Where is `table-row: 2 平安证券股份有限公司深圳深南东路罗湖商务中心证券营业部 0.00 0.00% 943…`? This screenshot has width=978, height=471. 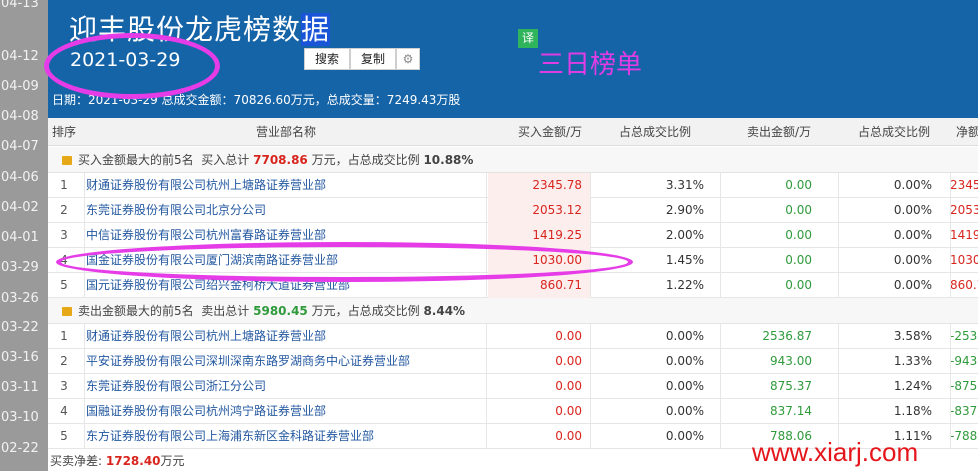 table-row: 2 平安证券股份有限公司深圳深南东路罗湖商务中心证券营业部 0.00 0.00% 943… is located at coordinates (513, 361).